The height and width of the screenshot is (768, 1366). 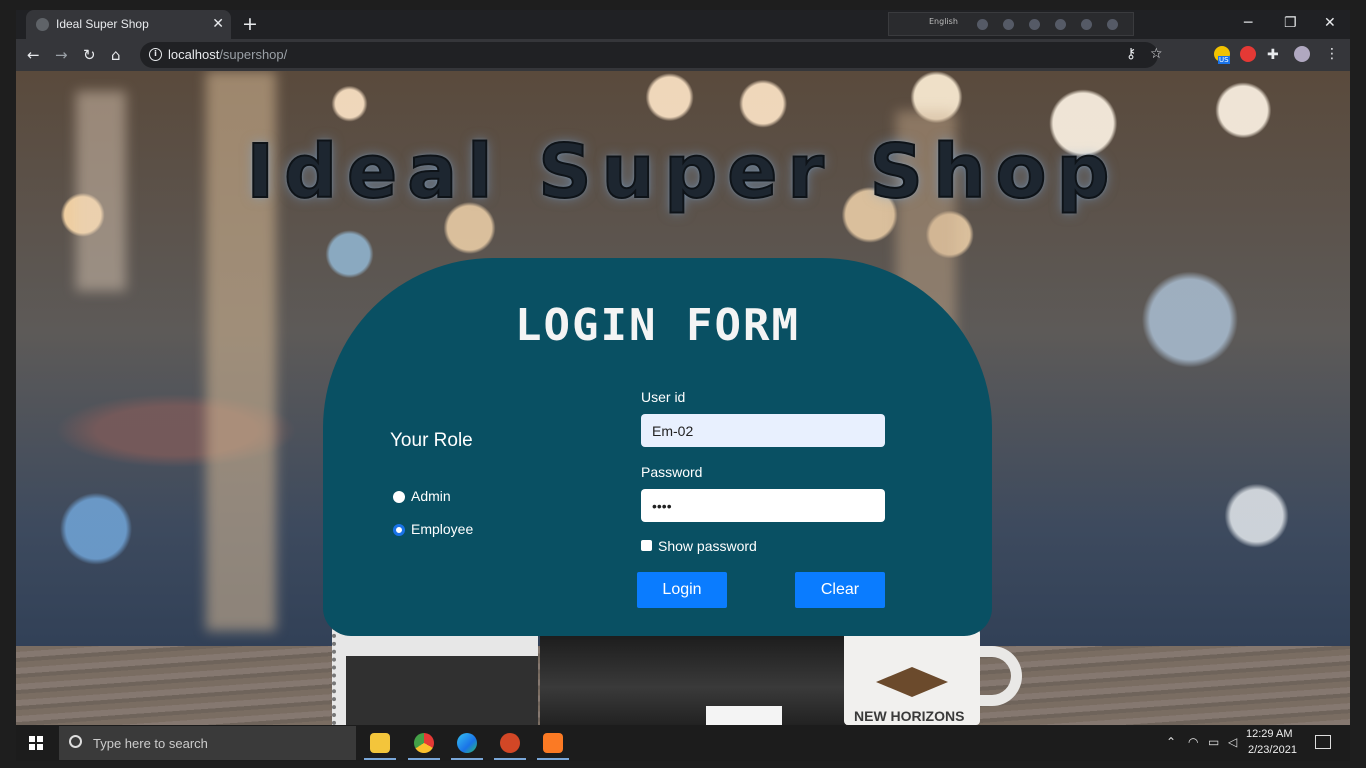 I want to click on battery-icon: ▭, so click(x=1213, y=742).